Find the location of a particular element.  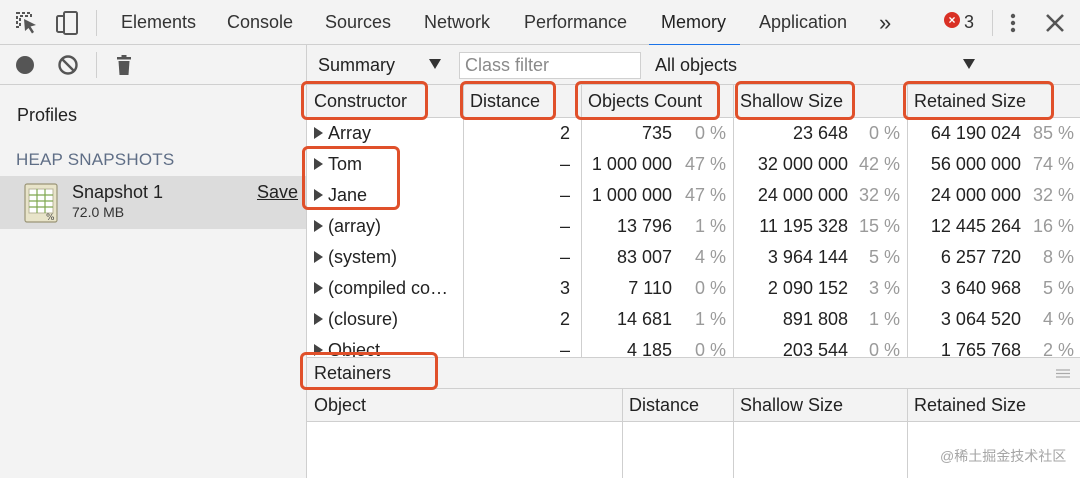

cell-constructor: Object is located at coordinates (389, 346).